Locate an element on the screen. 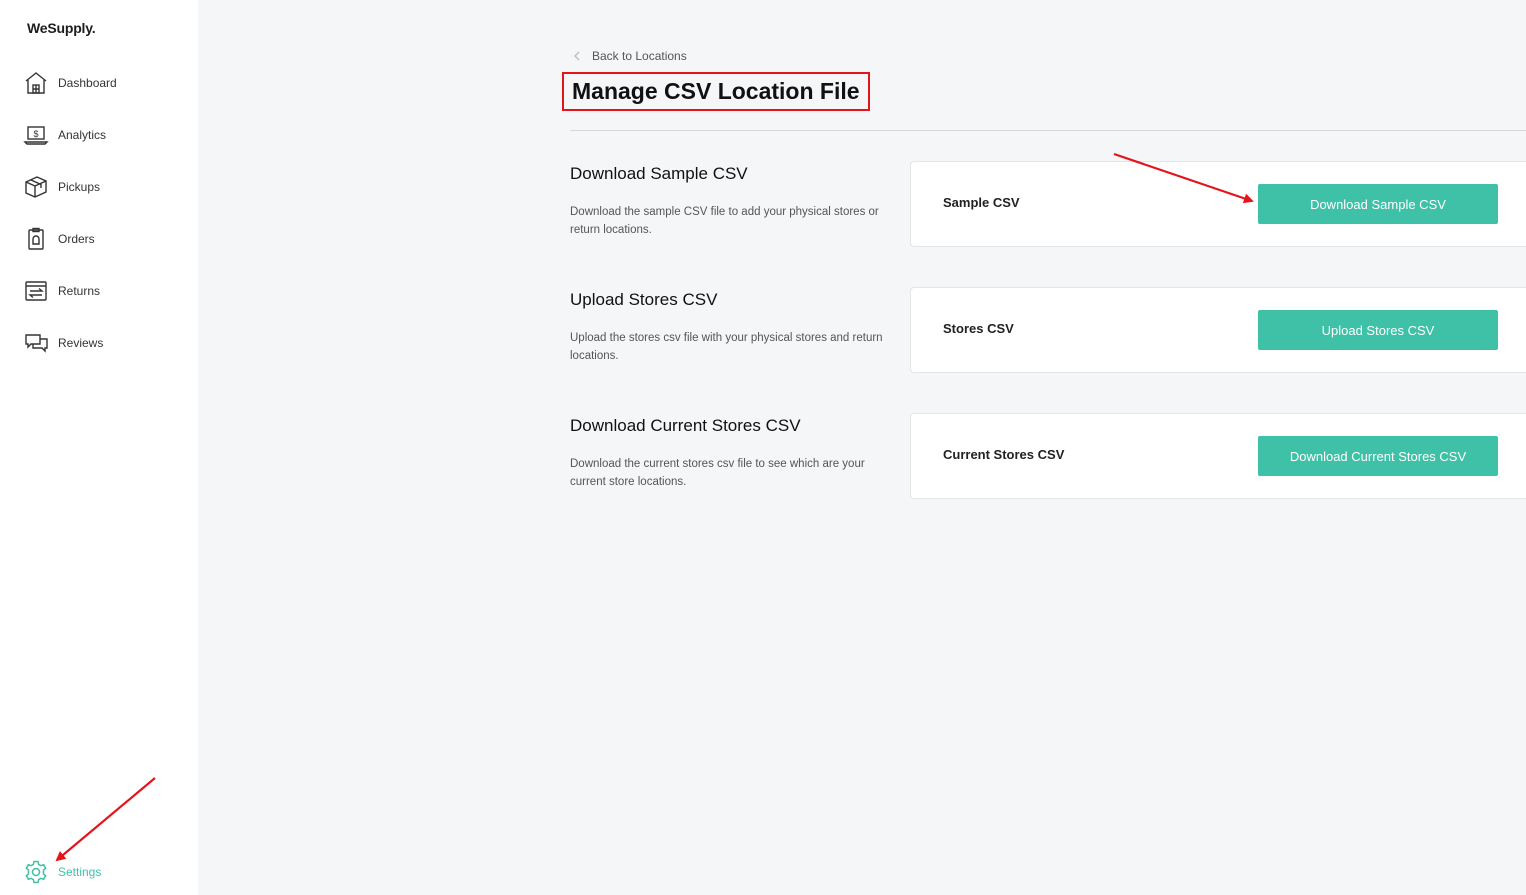 The image size is (1526, 895). back-to-locations-link: Back to Locations is located at coordinates (628, 56).